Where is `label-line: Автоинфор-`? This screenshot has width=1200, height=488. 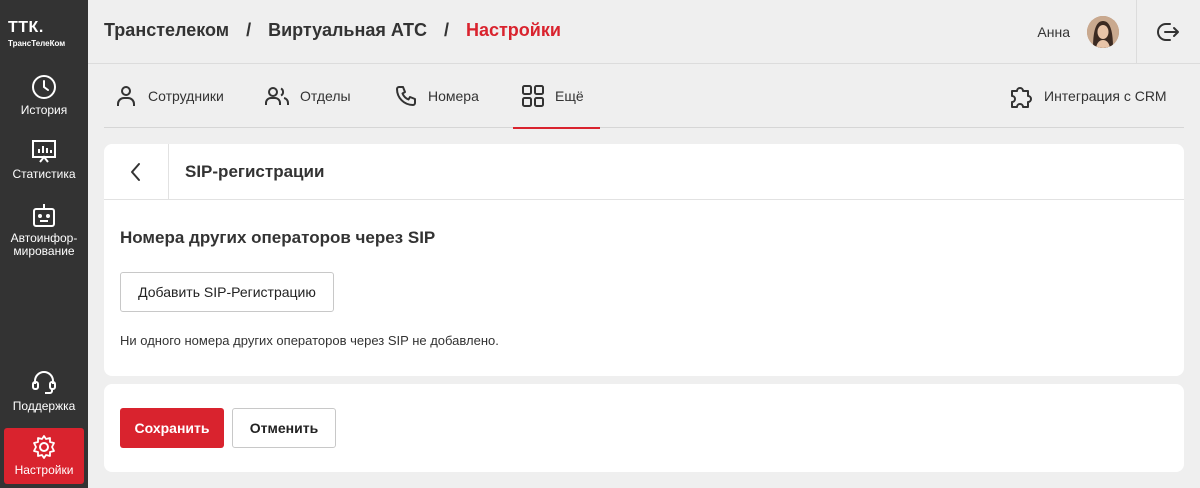
label-line: Автоинфор- is located at coordinates (44, 238).